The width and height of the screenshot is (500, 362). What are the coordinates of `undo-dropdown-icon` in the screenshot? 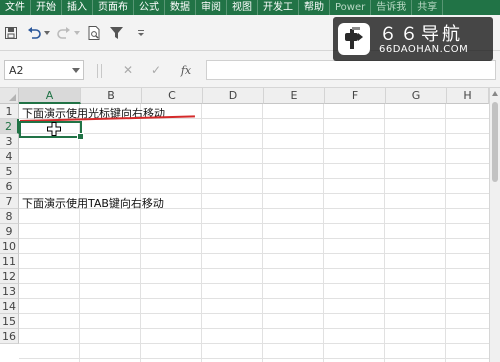 It's located at (47, 33).